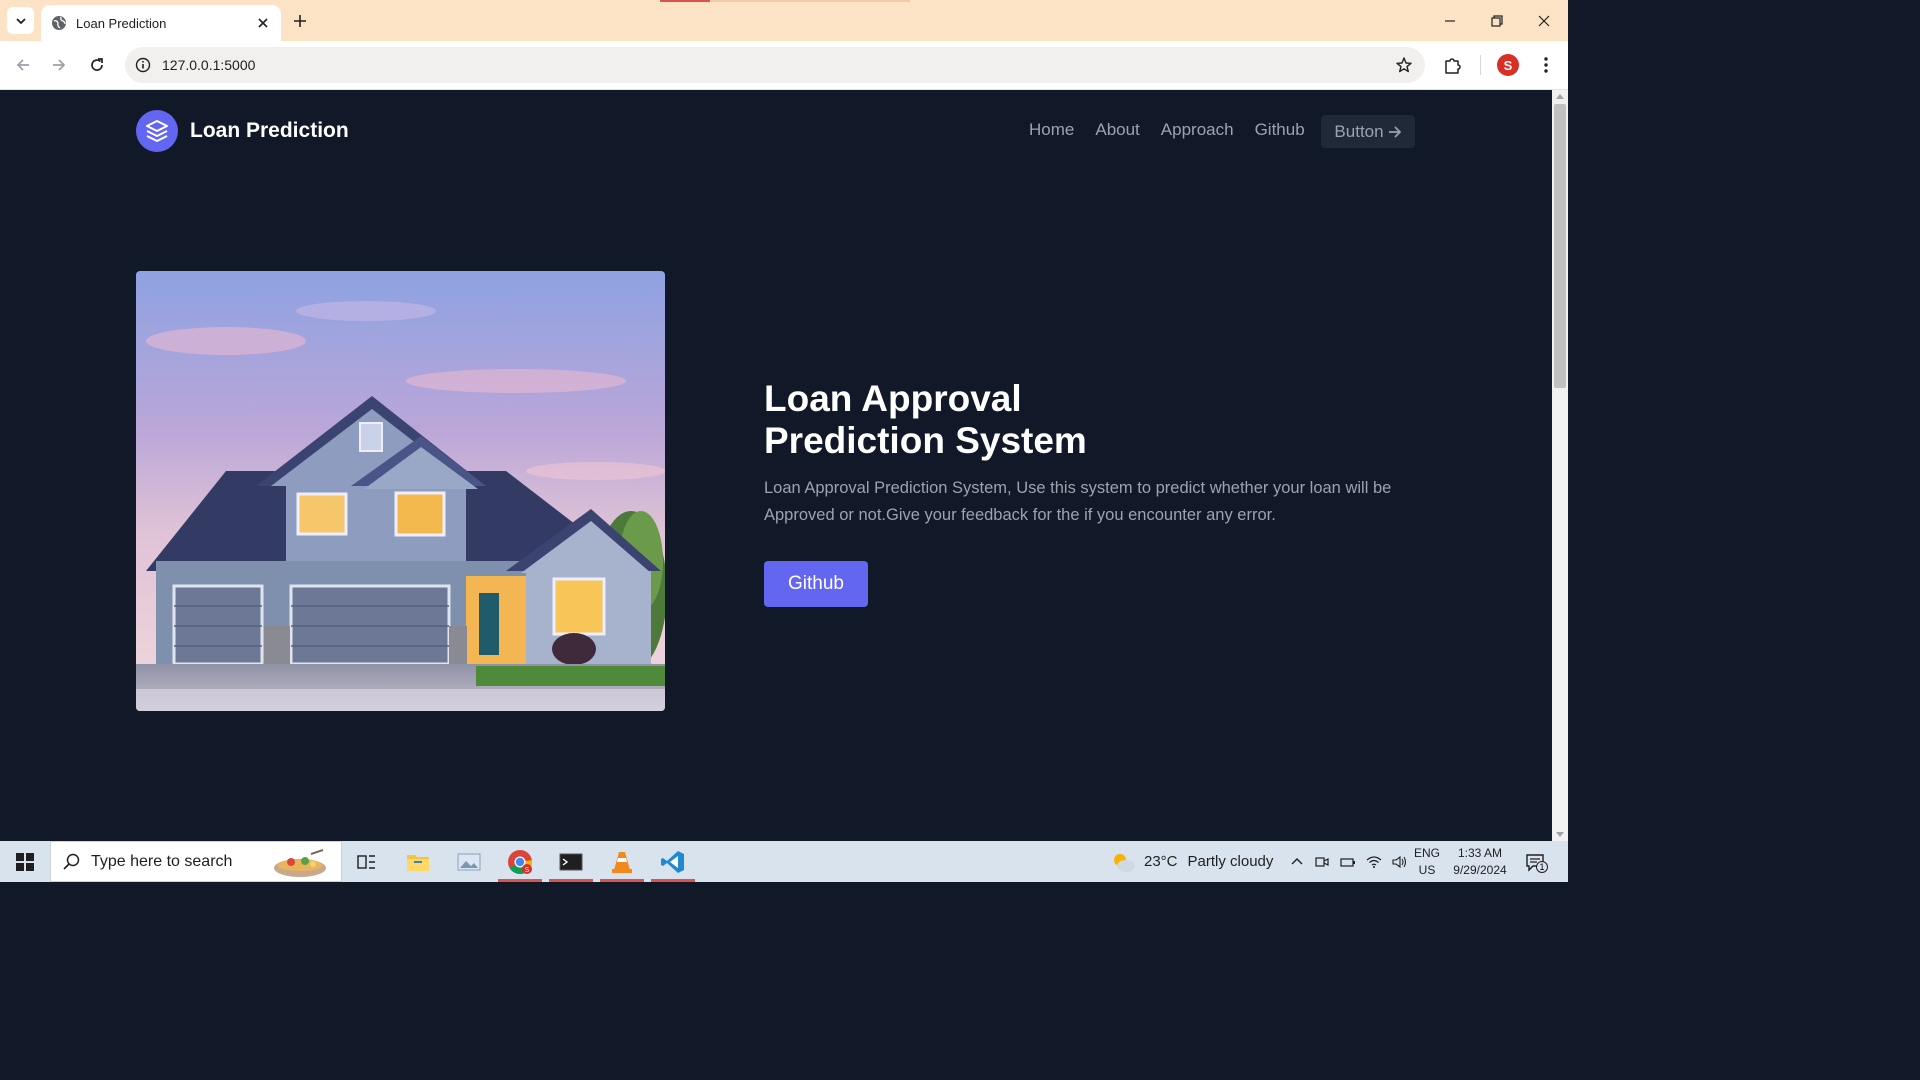 The image size is (1920, 1080). What do you see at coordinates (1400, 862) in the screenshot?
I see `volume-icon` at bounding box center [1400, 862].